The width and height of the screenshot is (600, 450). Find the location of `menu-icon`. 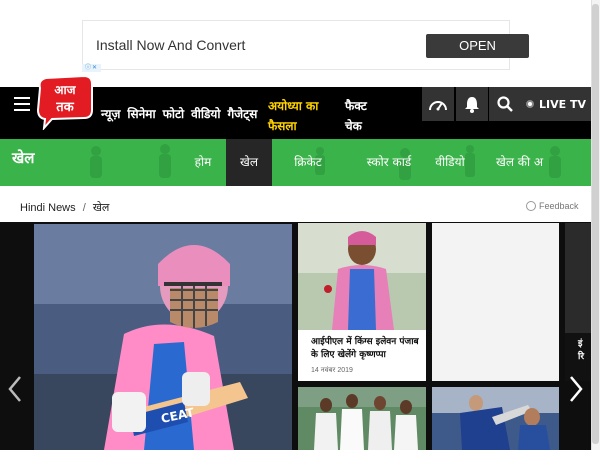

menu-icon is located at coordinates (22, 104).